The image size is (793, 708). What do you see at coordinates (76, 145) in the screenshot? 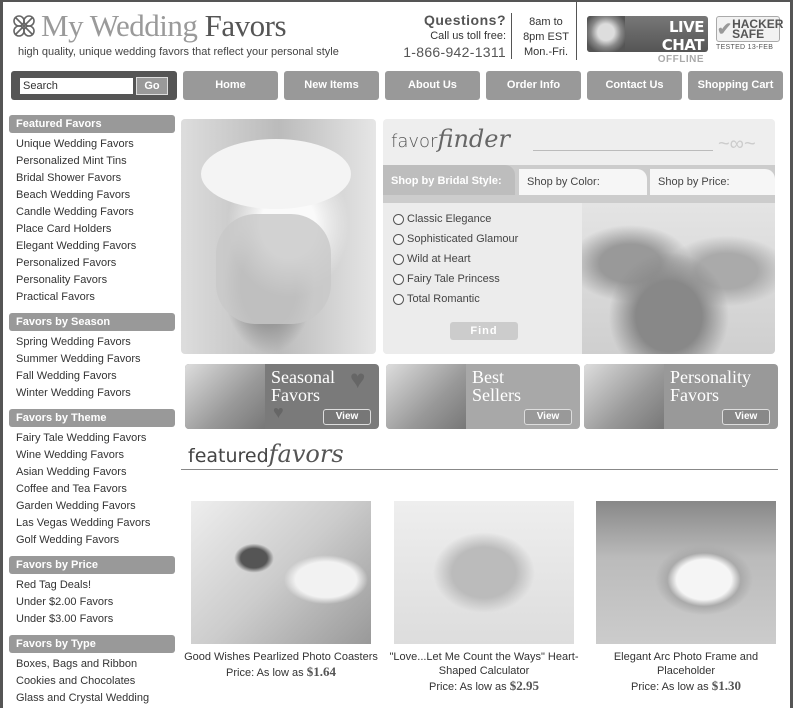
I see `sidebar-link: Unique Wedding Favors` at bounding box center [76, 145].